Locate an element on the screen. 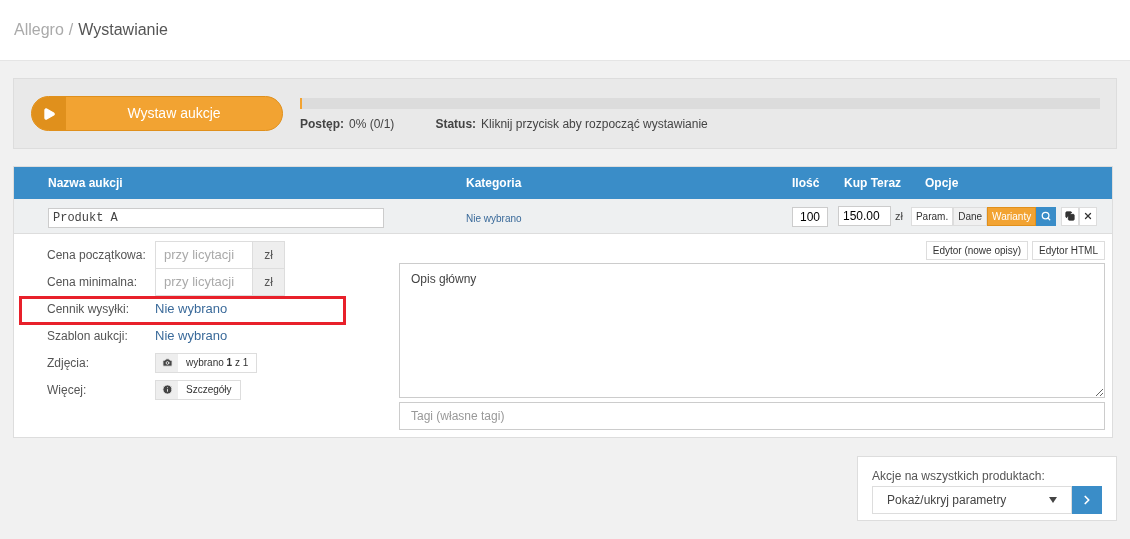 This screenshot has height=539, width=1130. search-icon is located at coordinates (1046, 216).